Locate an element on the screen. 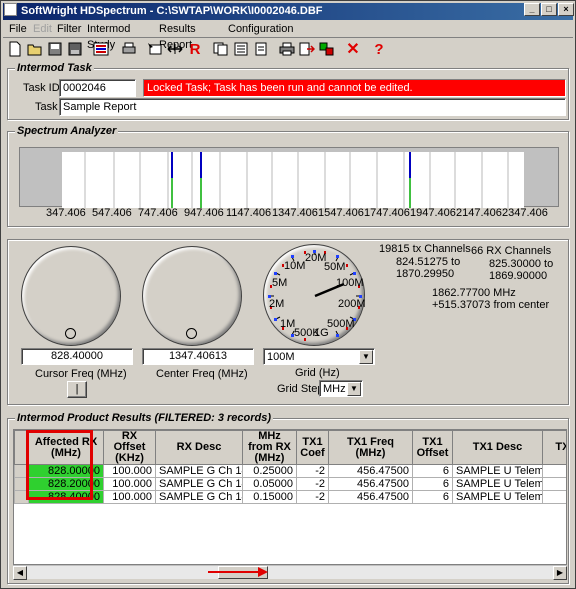  menu-configuration: Configuration is located at coordinates (260, 29).